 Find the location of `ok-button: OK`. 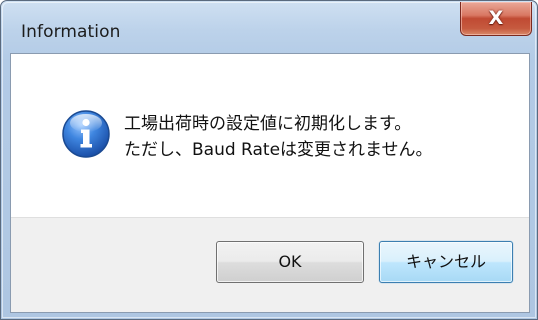

ok-button: OK is located at coordinates (290, 262).